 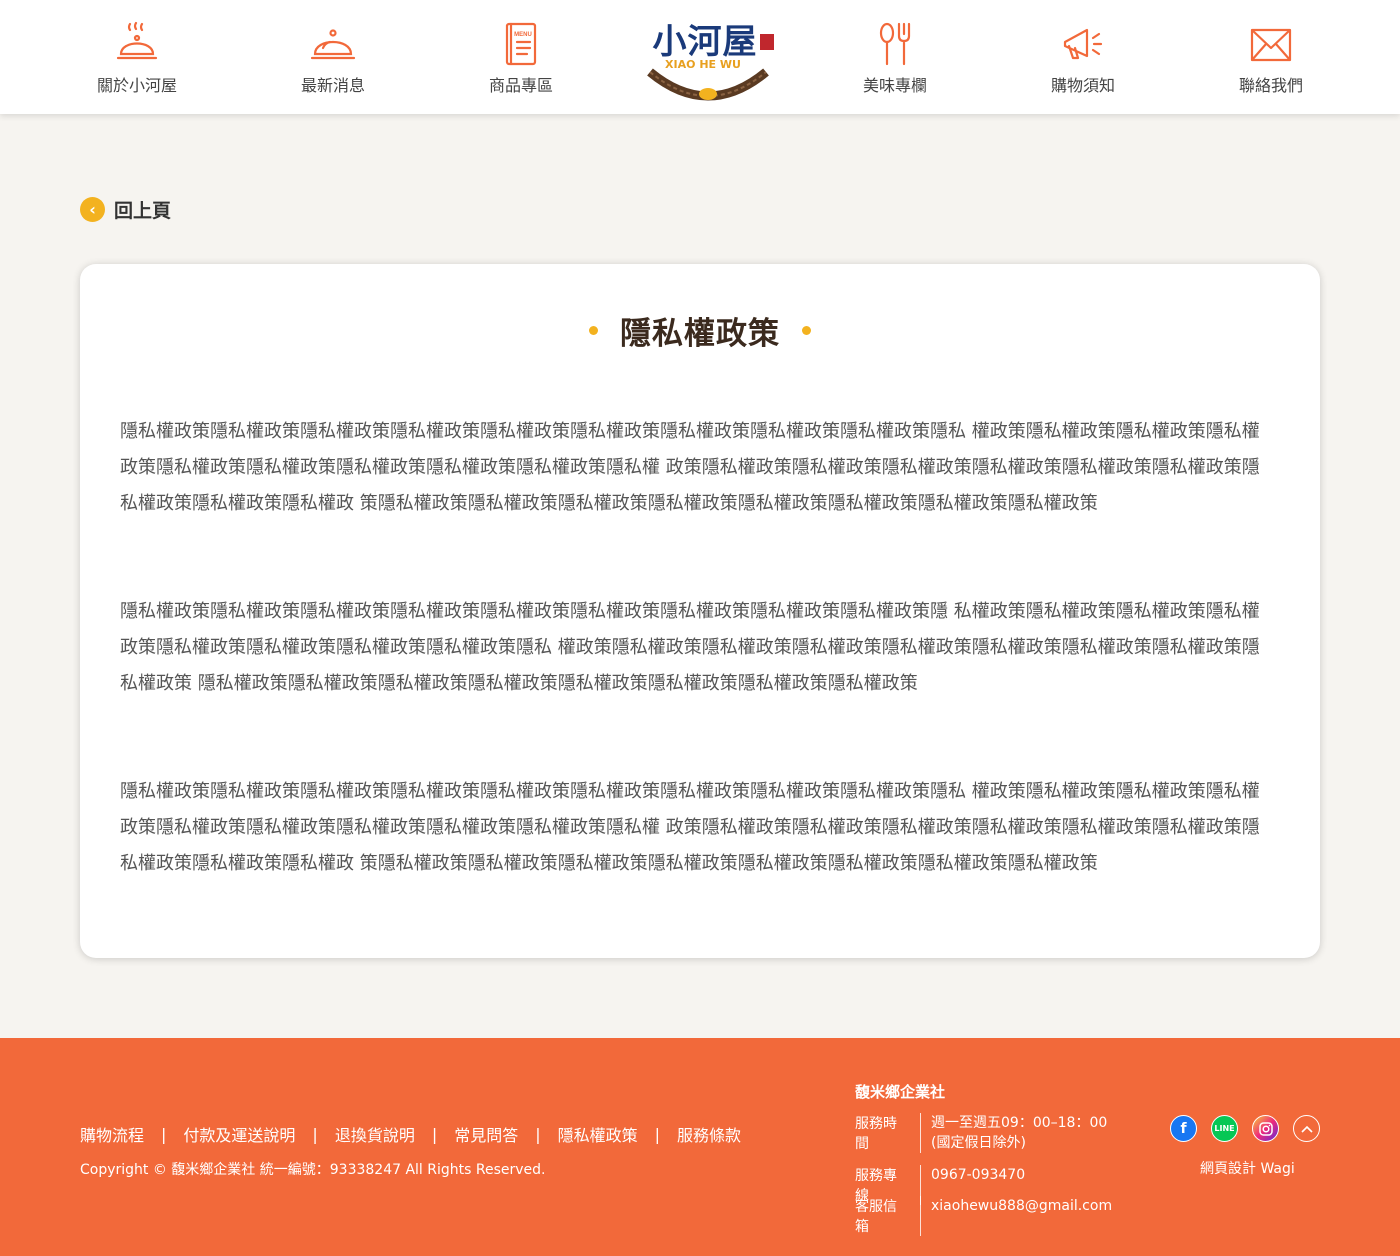 I want to click on cloche-steam-icon, so click(x=137, y=40).